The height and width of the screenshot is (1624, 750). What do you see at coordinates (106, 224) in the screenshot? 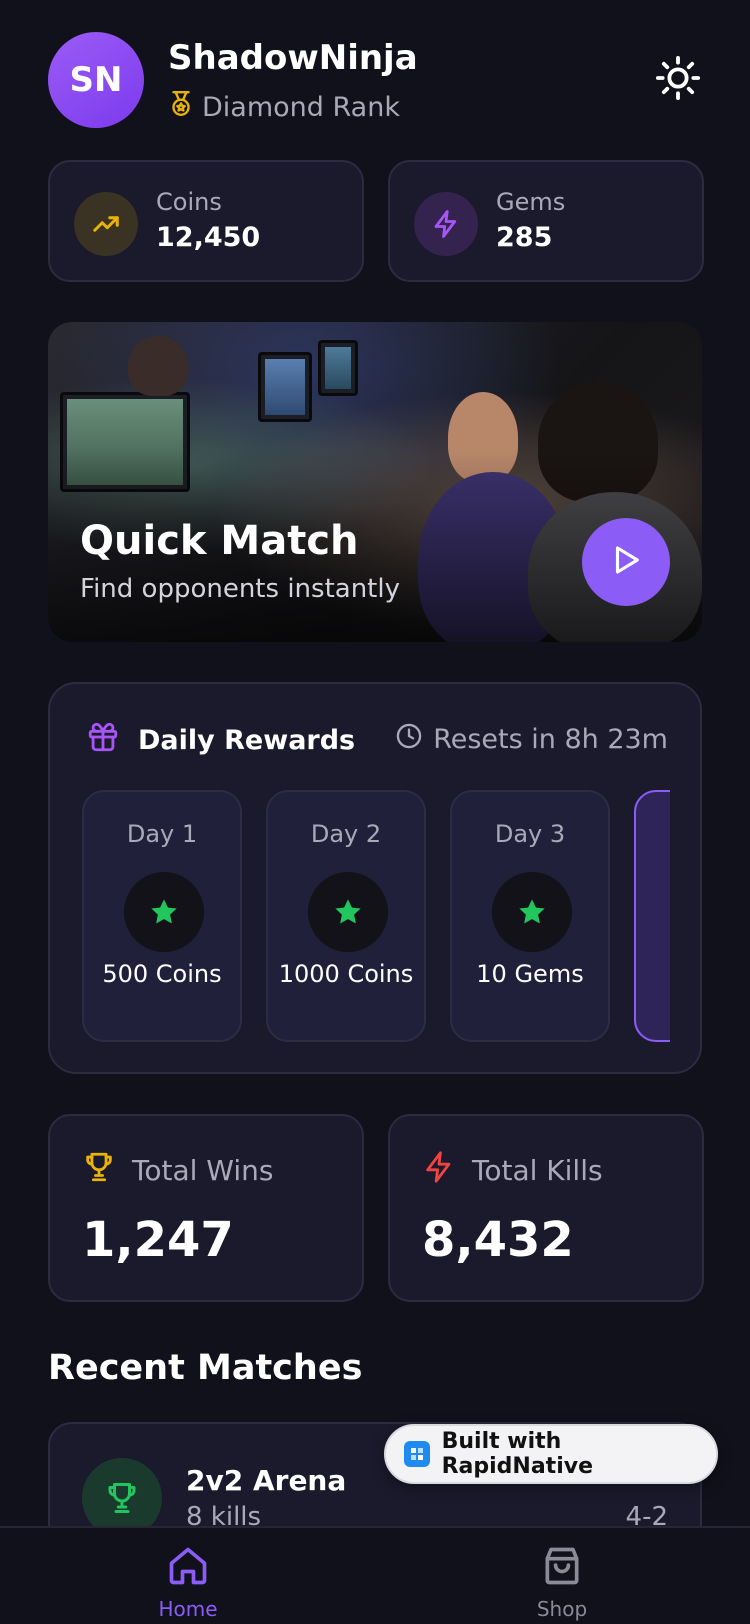
I see `trending-up-icon` at bounding box center [106, 224].